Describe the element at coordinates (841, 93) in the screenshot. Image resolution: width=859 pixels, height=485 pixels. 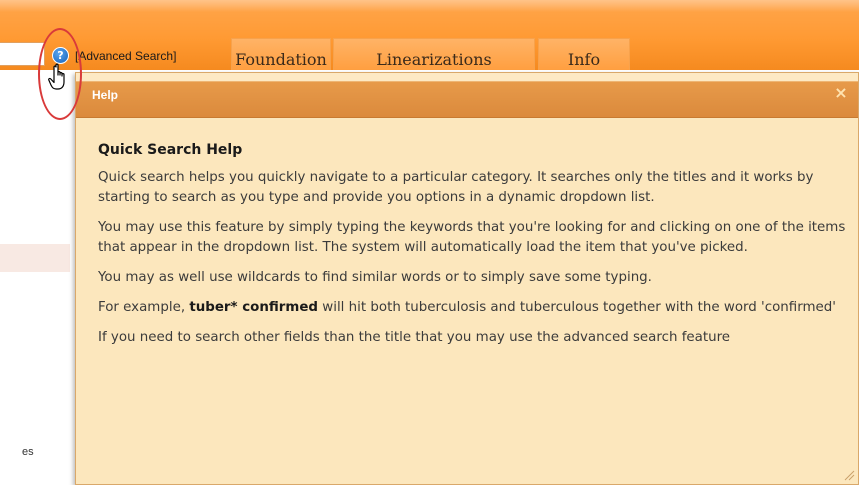
I see `close-icon: ×` at that location.